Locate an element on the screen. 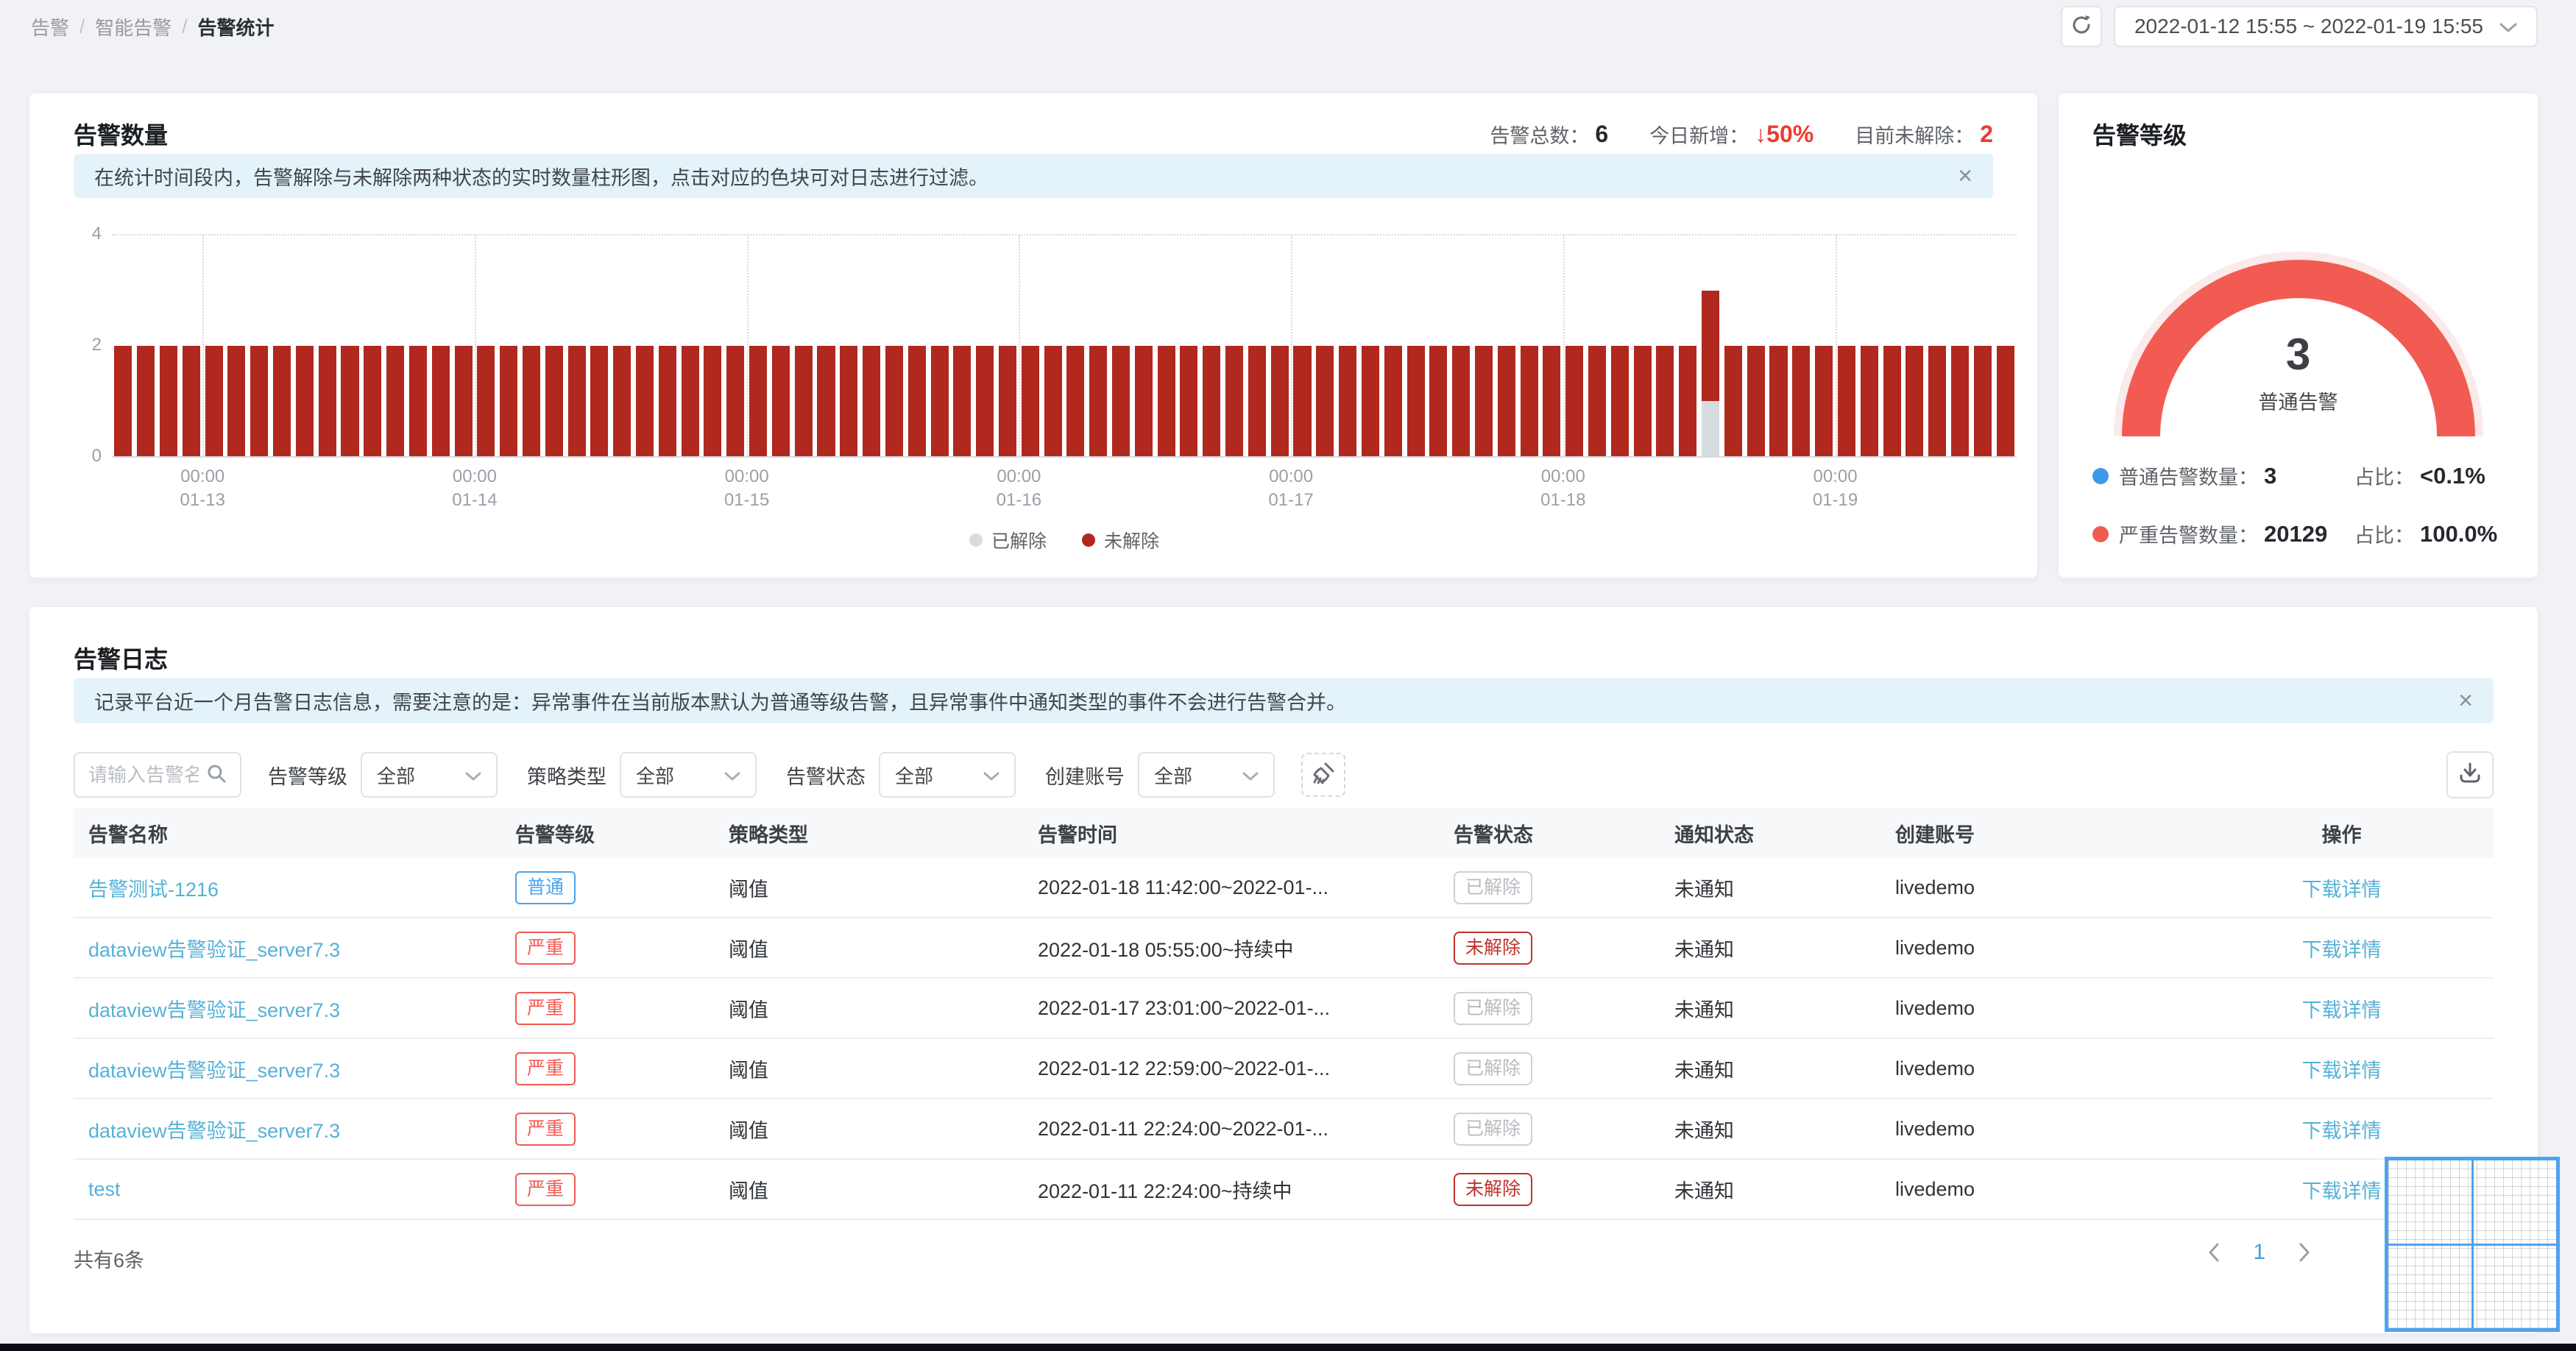  alert-name-link: dataview告警验证_server7.3 is located at coordinates (287, 948).